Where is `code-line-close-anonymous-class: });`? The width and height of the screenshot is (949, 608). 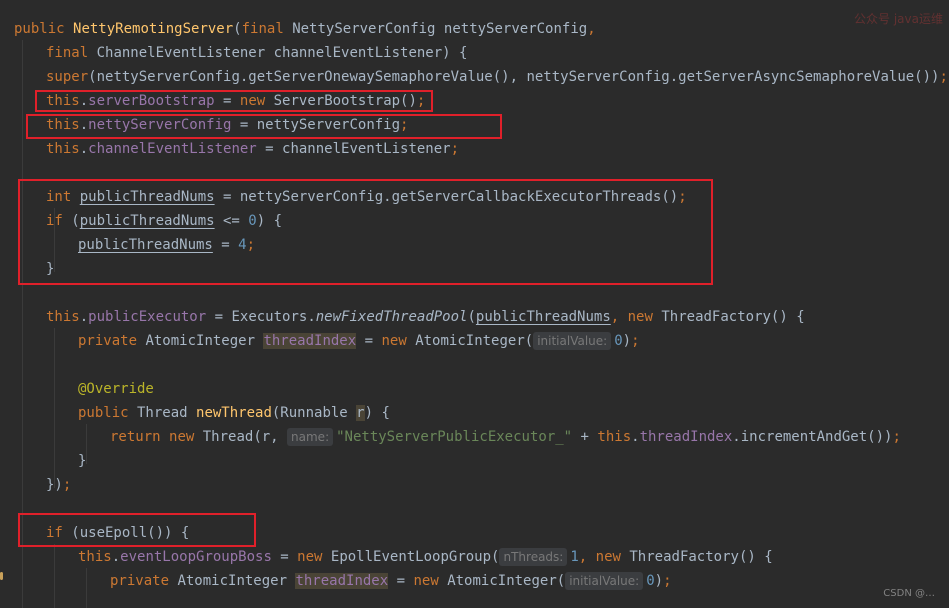
code-line-close-anonymous-class: }); is located at coordinates (58, 485).